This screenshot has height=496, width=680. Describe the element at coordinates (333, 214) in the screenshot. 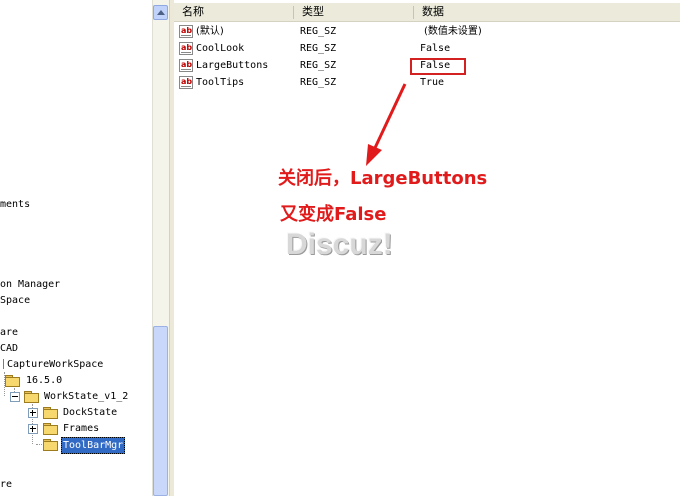

I see `annotation-line-2: 又变成False` at that location.